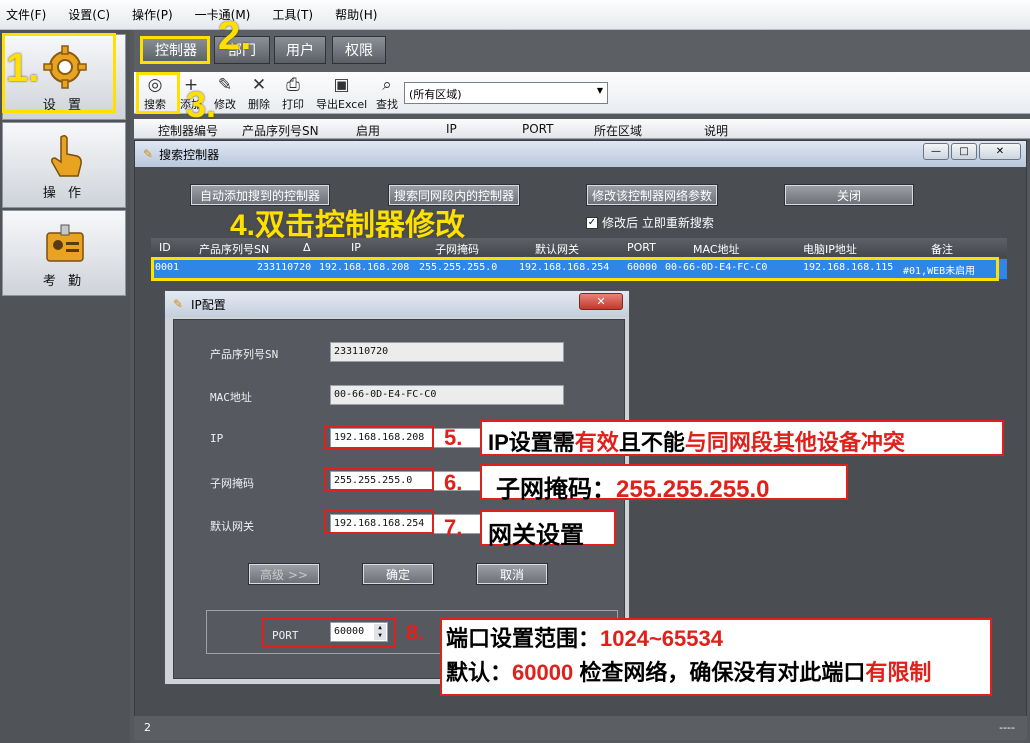  What do you see at coordinates (658, 223) in the screenshot?
I see `research-checkbox-label: 修改后 立即重新搜索` at bounding box center [658, 223].